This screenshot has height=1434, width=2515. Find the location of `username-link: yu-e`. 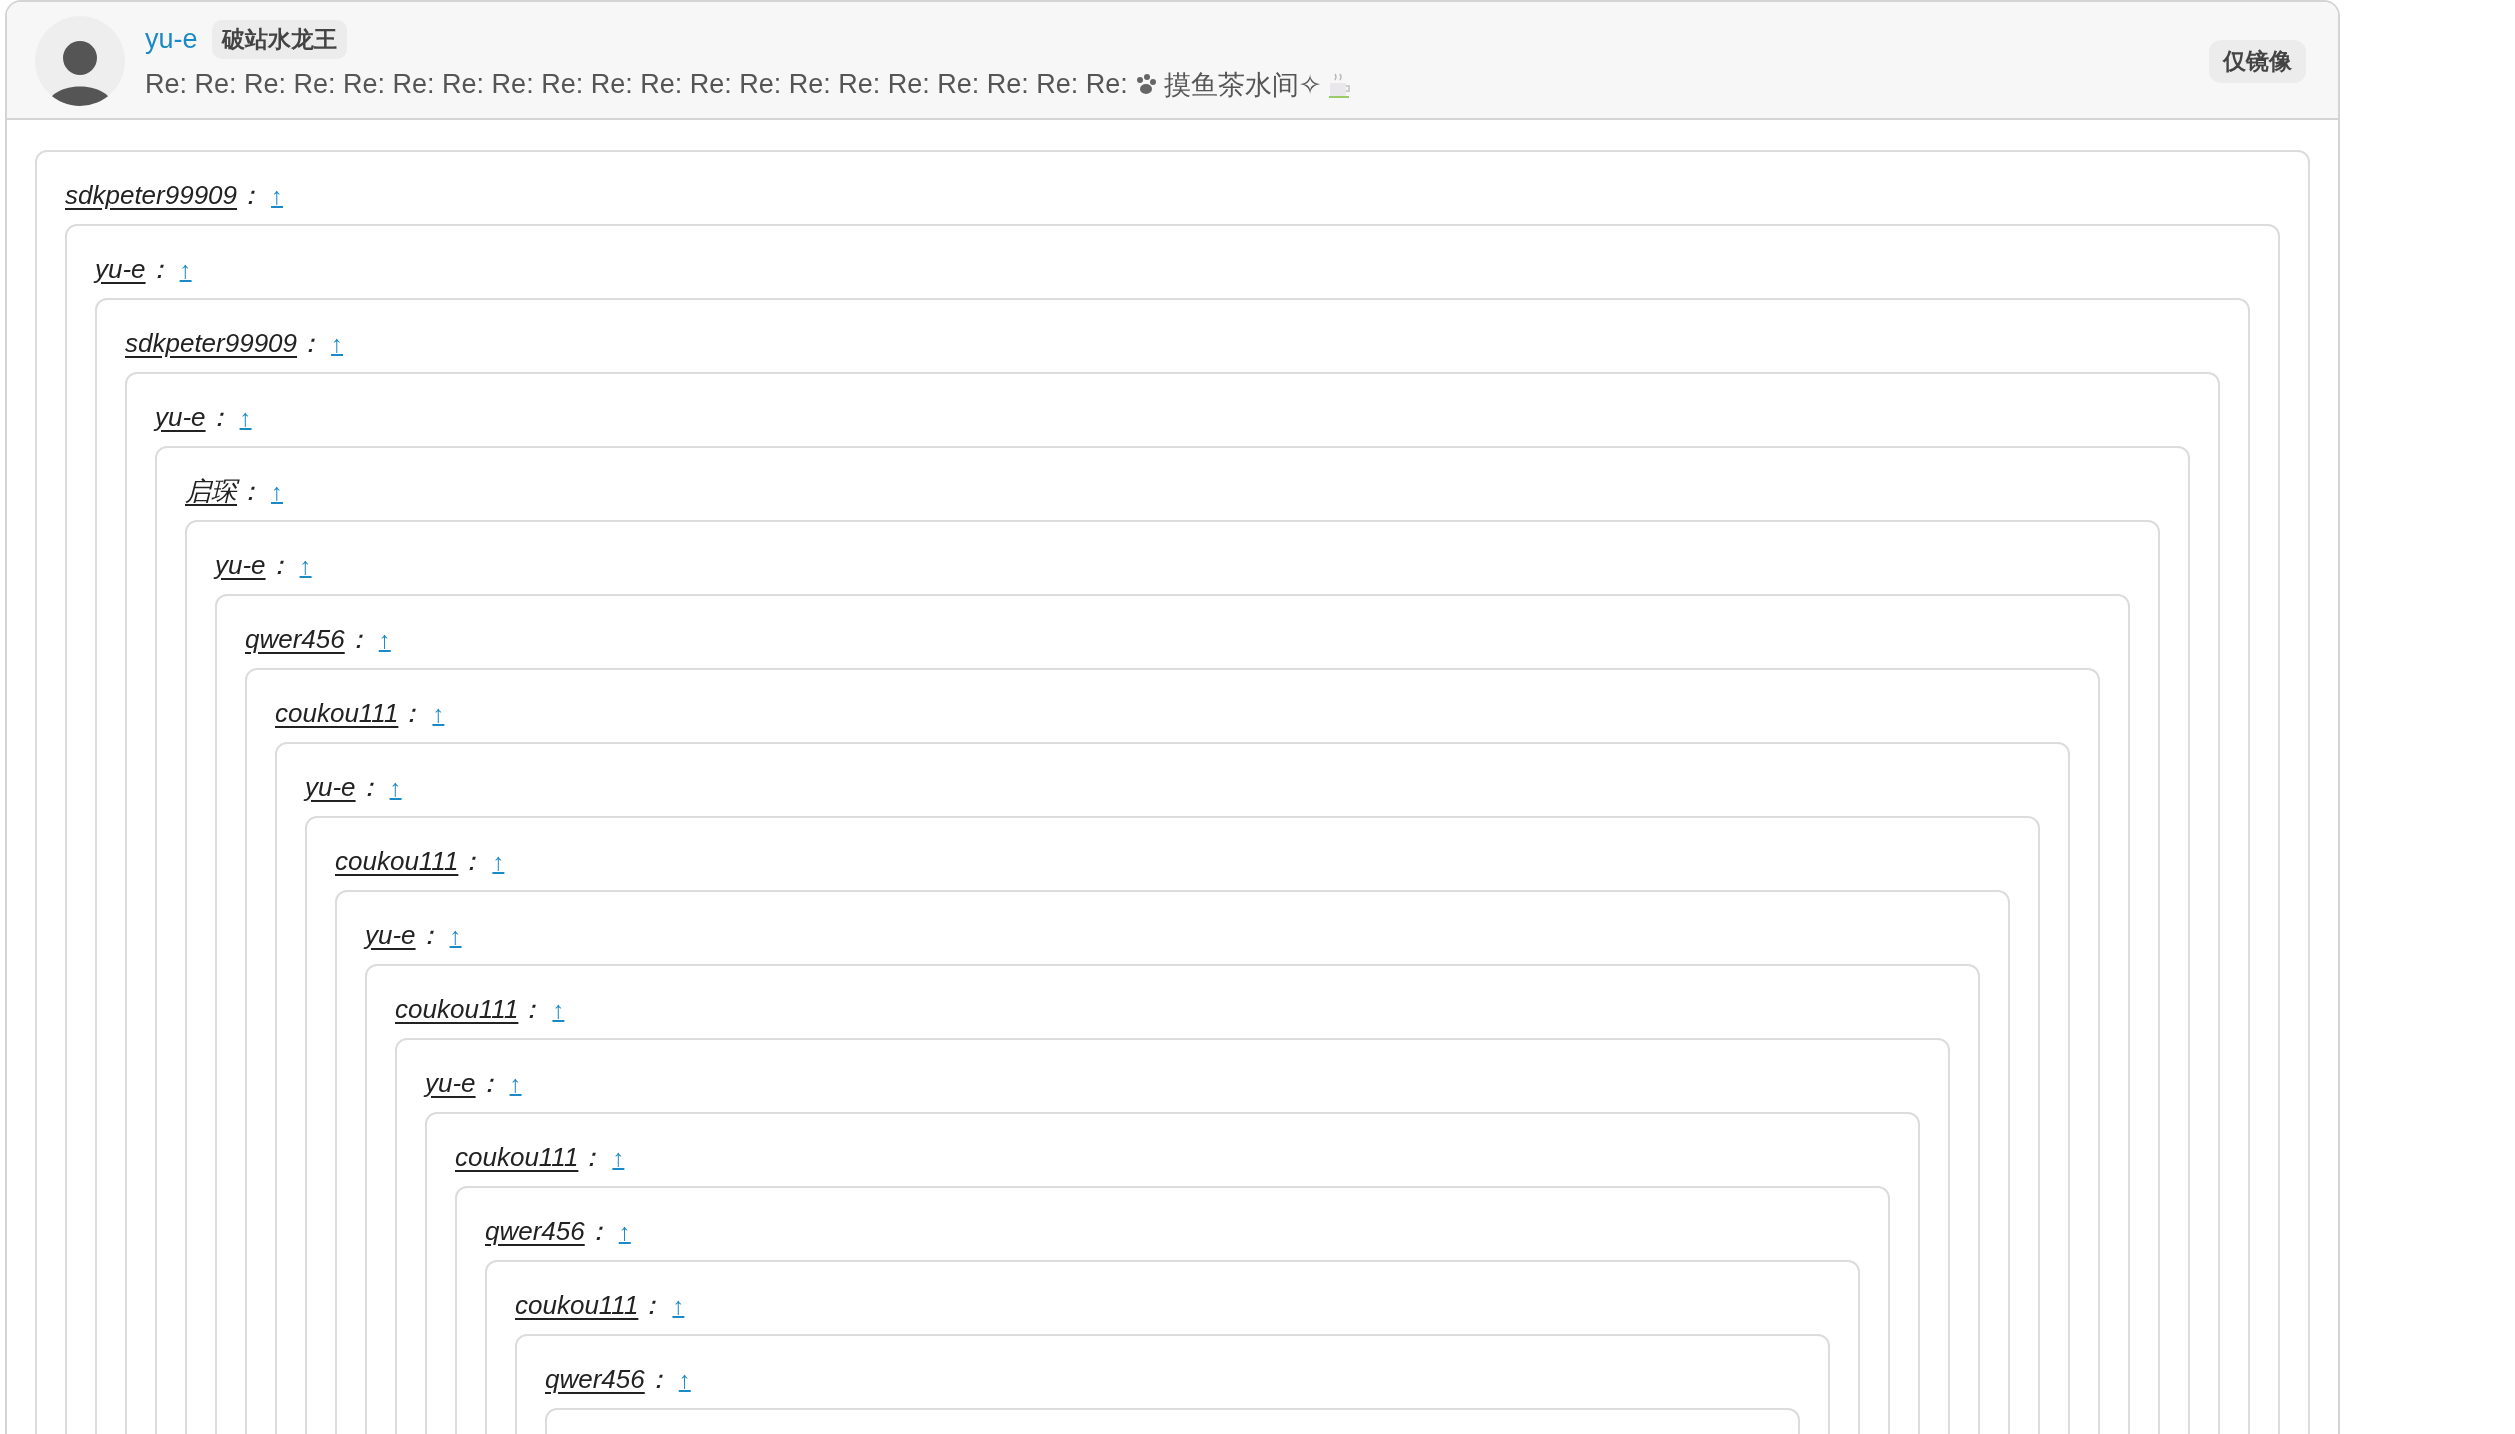

username-link: yu-e is located at coordinates (171, 39).